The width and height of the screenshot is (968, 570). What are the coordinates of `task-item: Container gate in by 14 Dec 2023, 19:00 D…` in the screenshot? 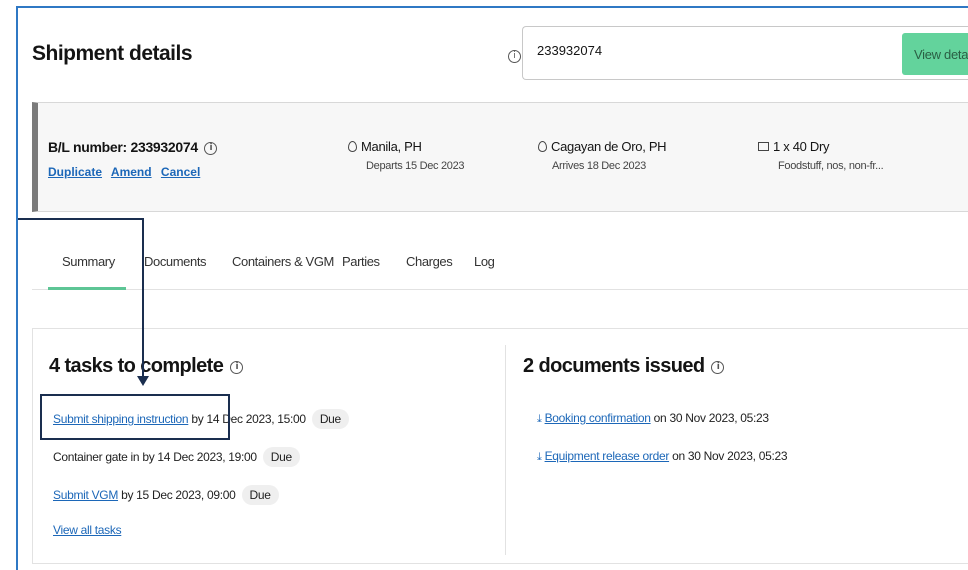 It's located at (176, 457).